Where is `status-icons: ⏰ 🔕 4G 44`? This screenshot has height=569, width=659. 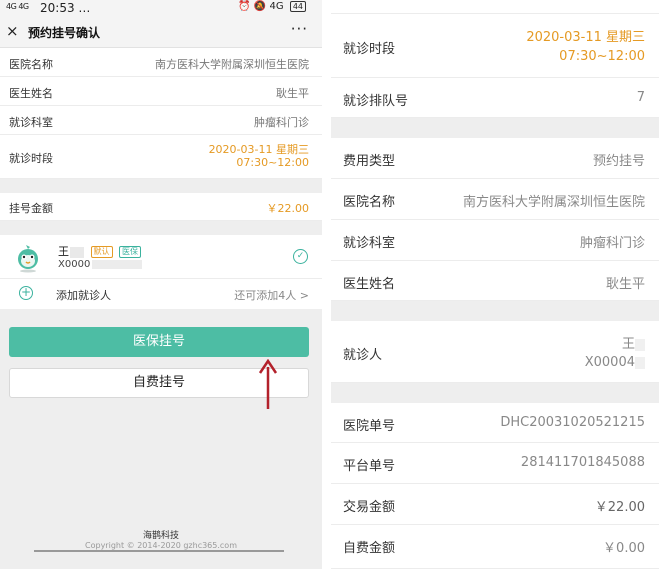
status-icons: ⏰ 🔕 4G 44 is located at coordinates (272, 6).